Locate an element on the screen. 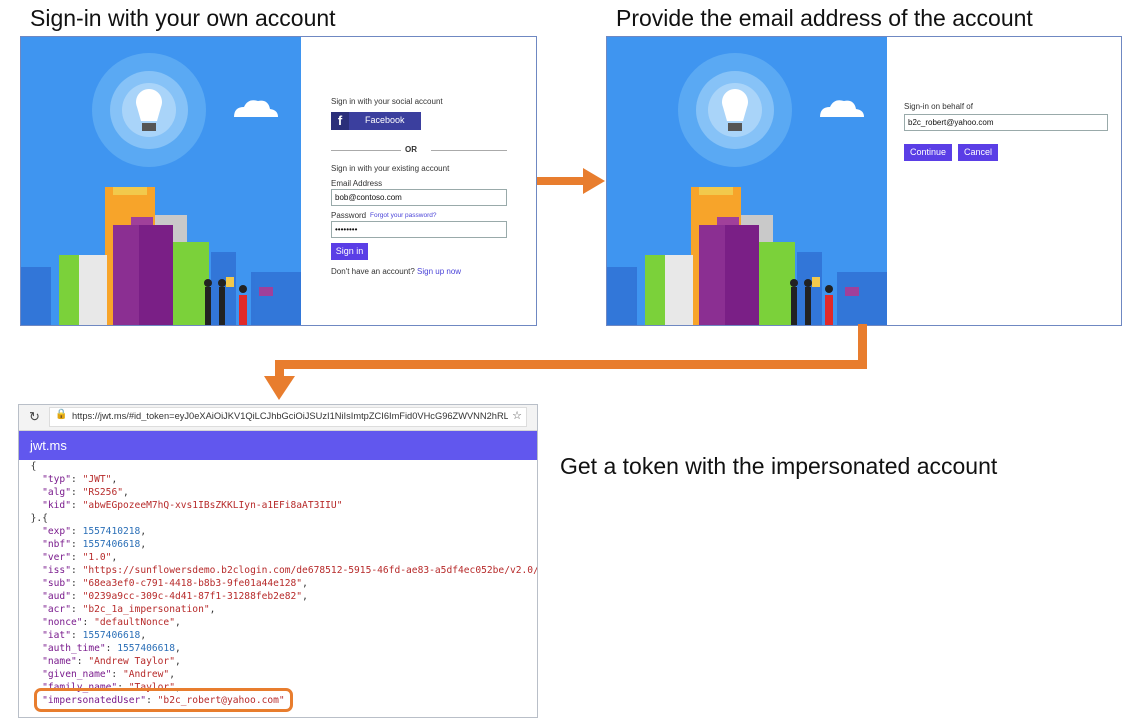  token-line: }.{ is located at coordinates (278, 518).